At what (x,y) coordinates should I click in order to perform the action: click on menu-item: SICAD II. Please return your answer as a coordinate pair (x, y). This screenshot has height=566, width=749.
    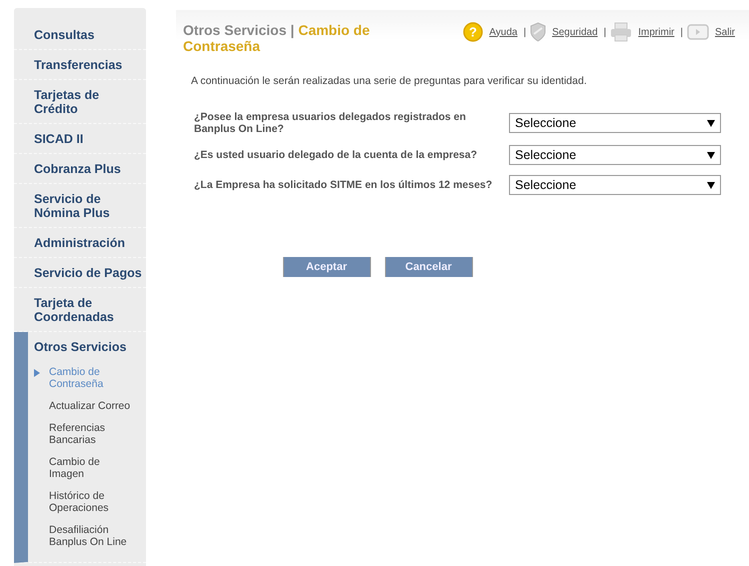
    Looking at the image, I should click on (80, 139).